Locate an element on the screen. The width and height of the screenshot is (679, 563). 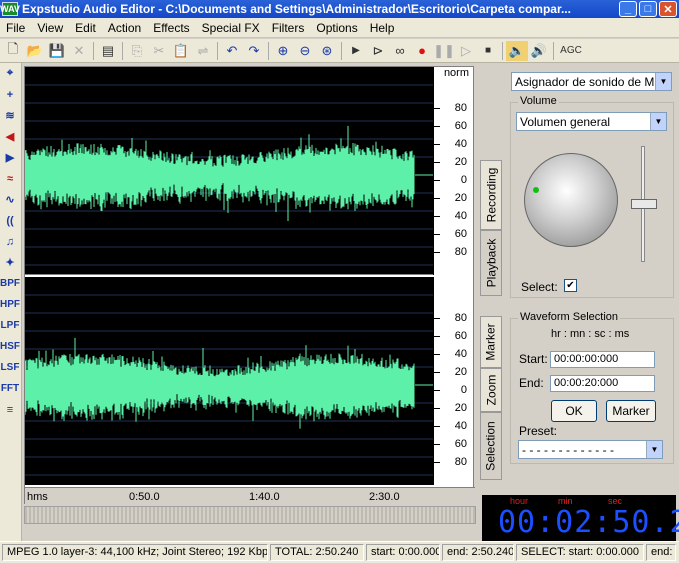
tab-marker: Marker is located at coordinates (491, 342).